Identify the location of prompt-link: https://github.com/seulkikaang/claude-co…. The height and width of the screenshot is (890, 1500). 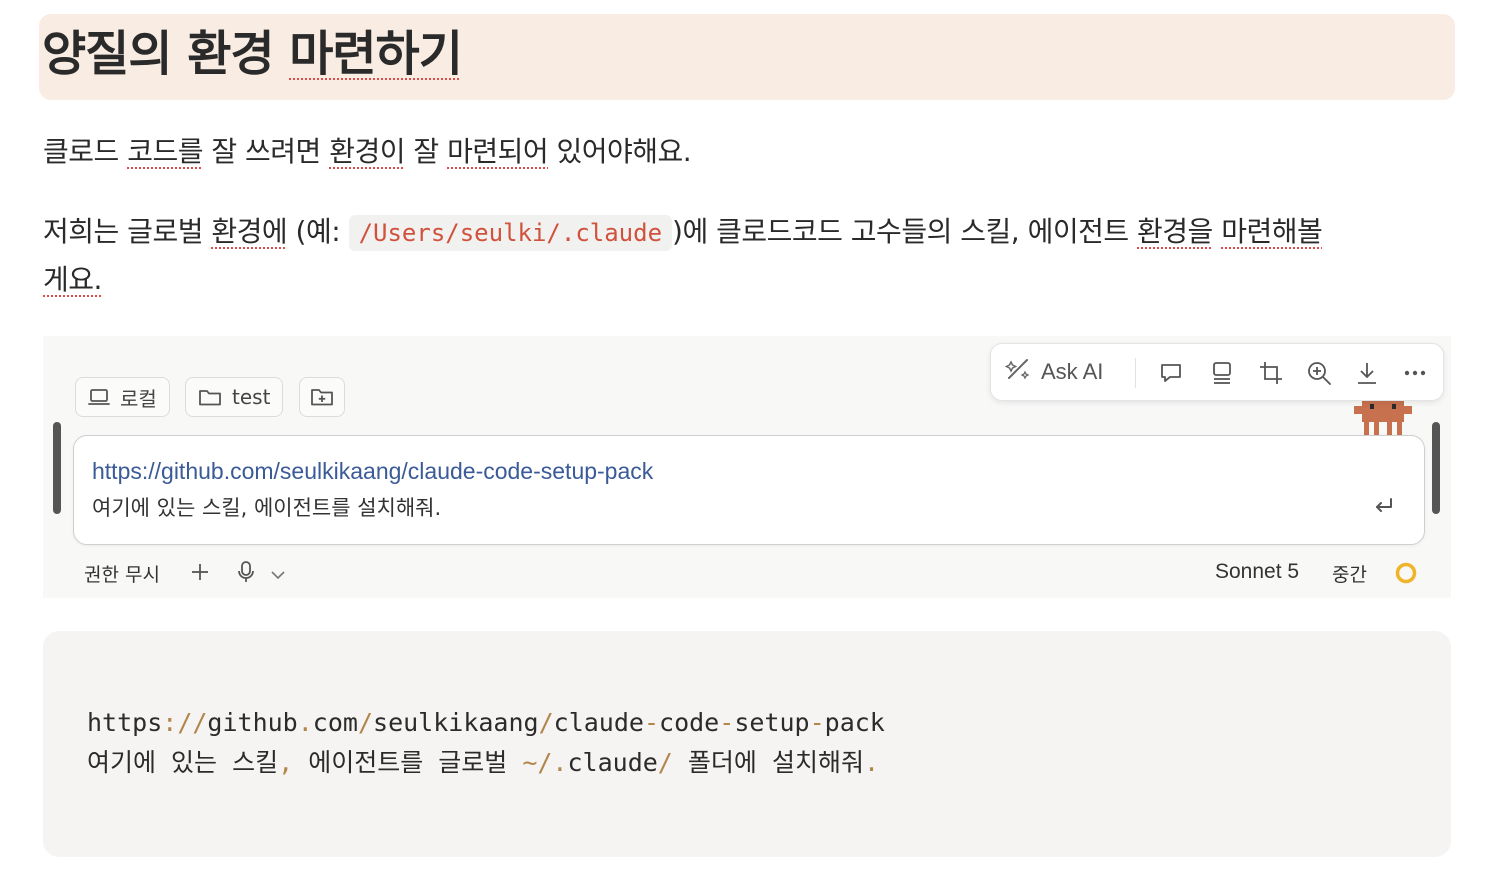
(372, 471).